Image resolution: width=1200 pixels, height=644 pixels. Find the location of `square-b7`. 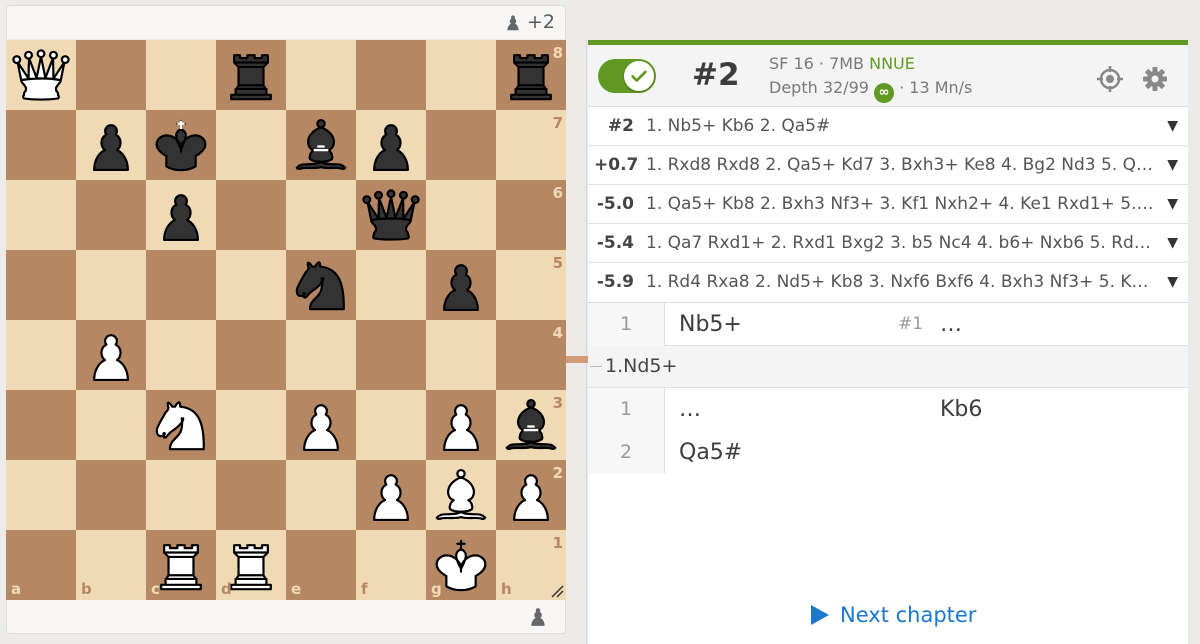

square-b7 is located at coordinates (111, 145).